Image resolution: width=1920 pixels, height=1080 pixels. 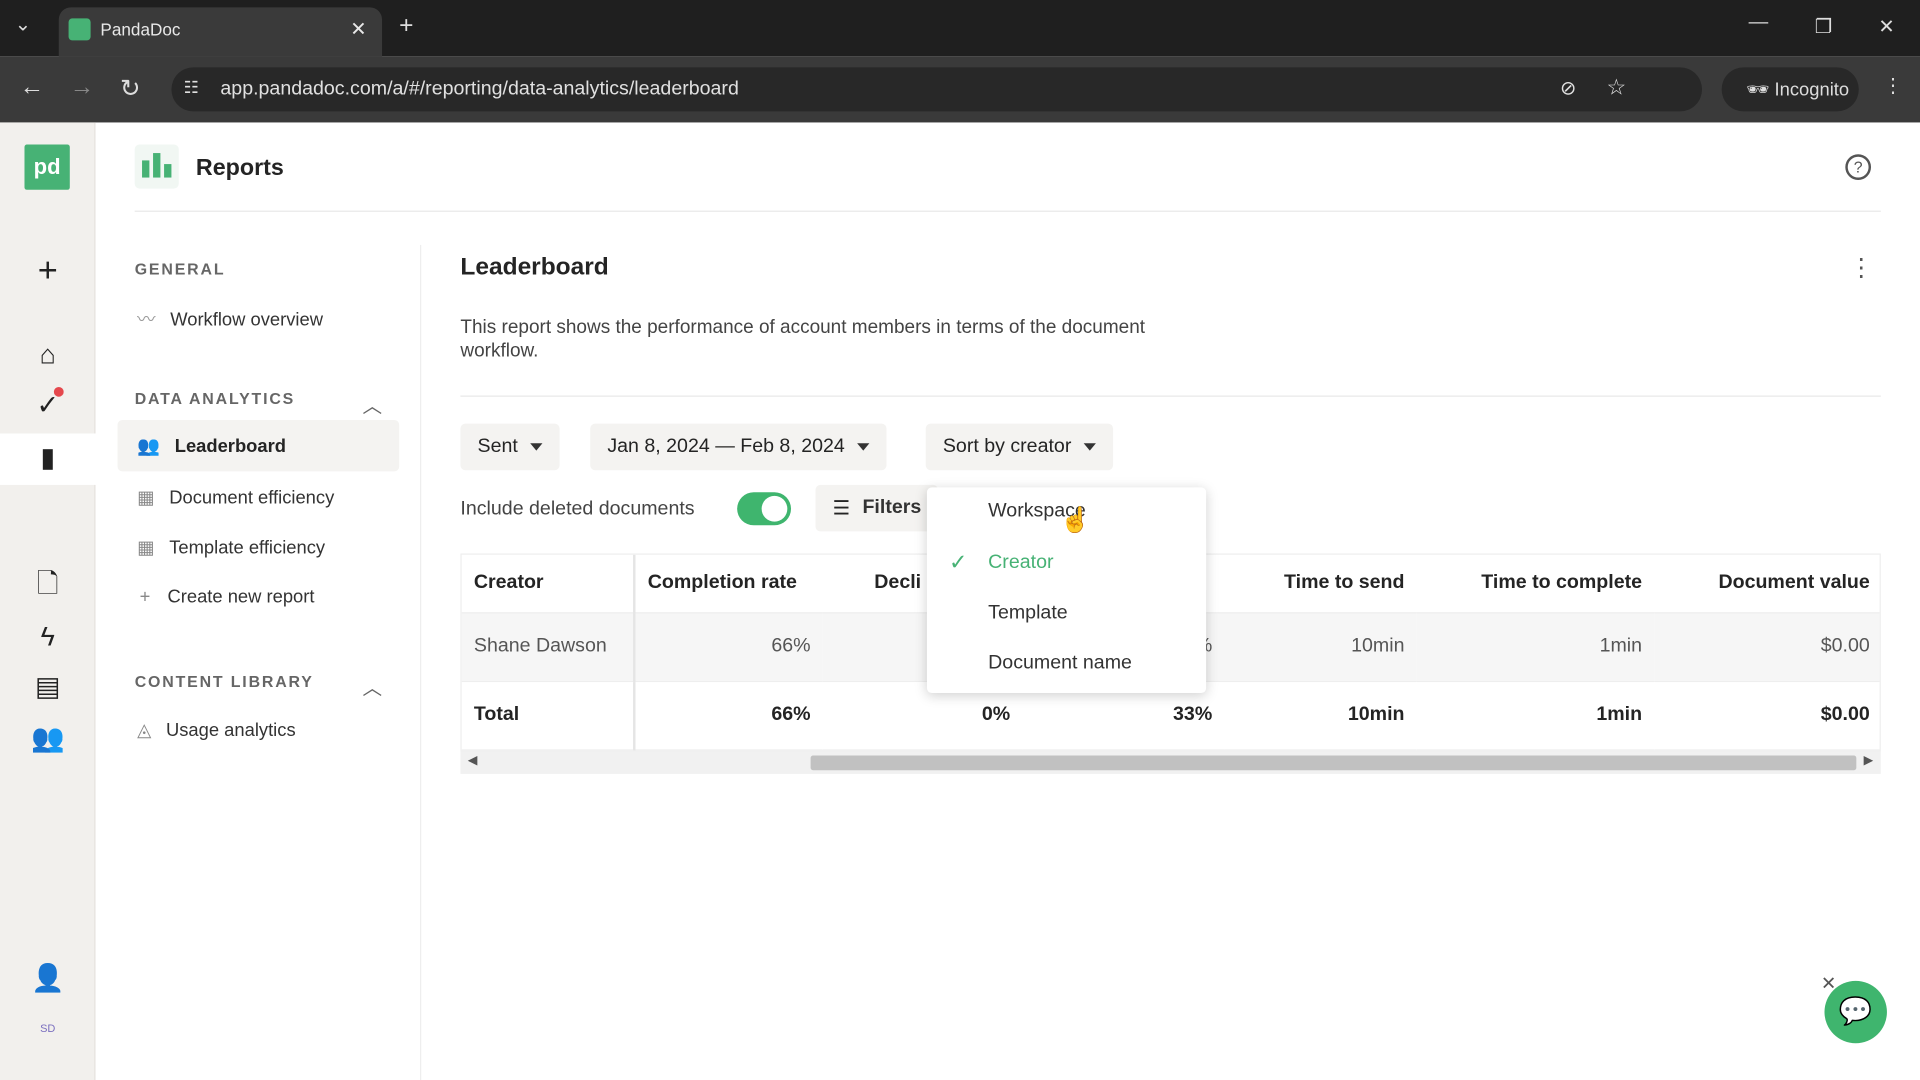 I want to click on pandadoc-favicon-icon, so click(x=79, y=29).